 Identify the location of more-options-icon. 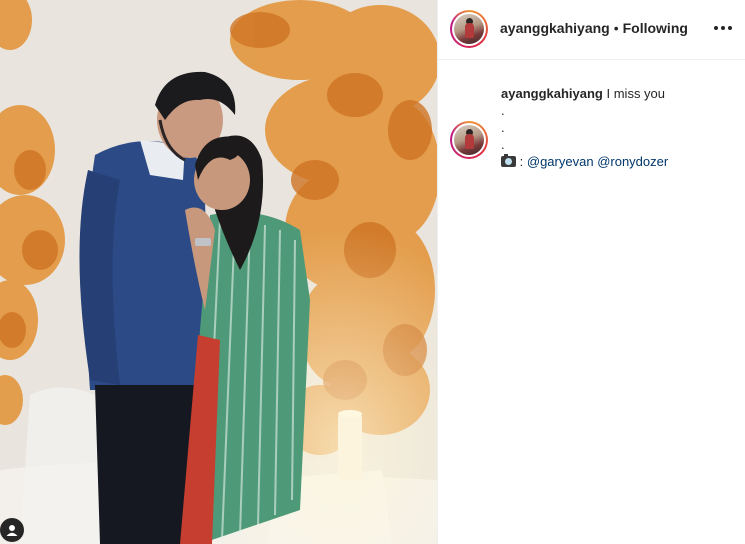
(723, 28).